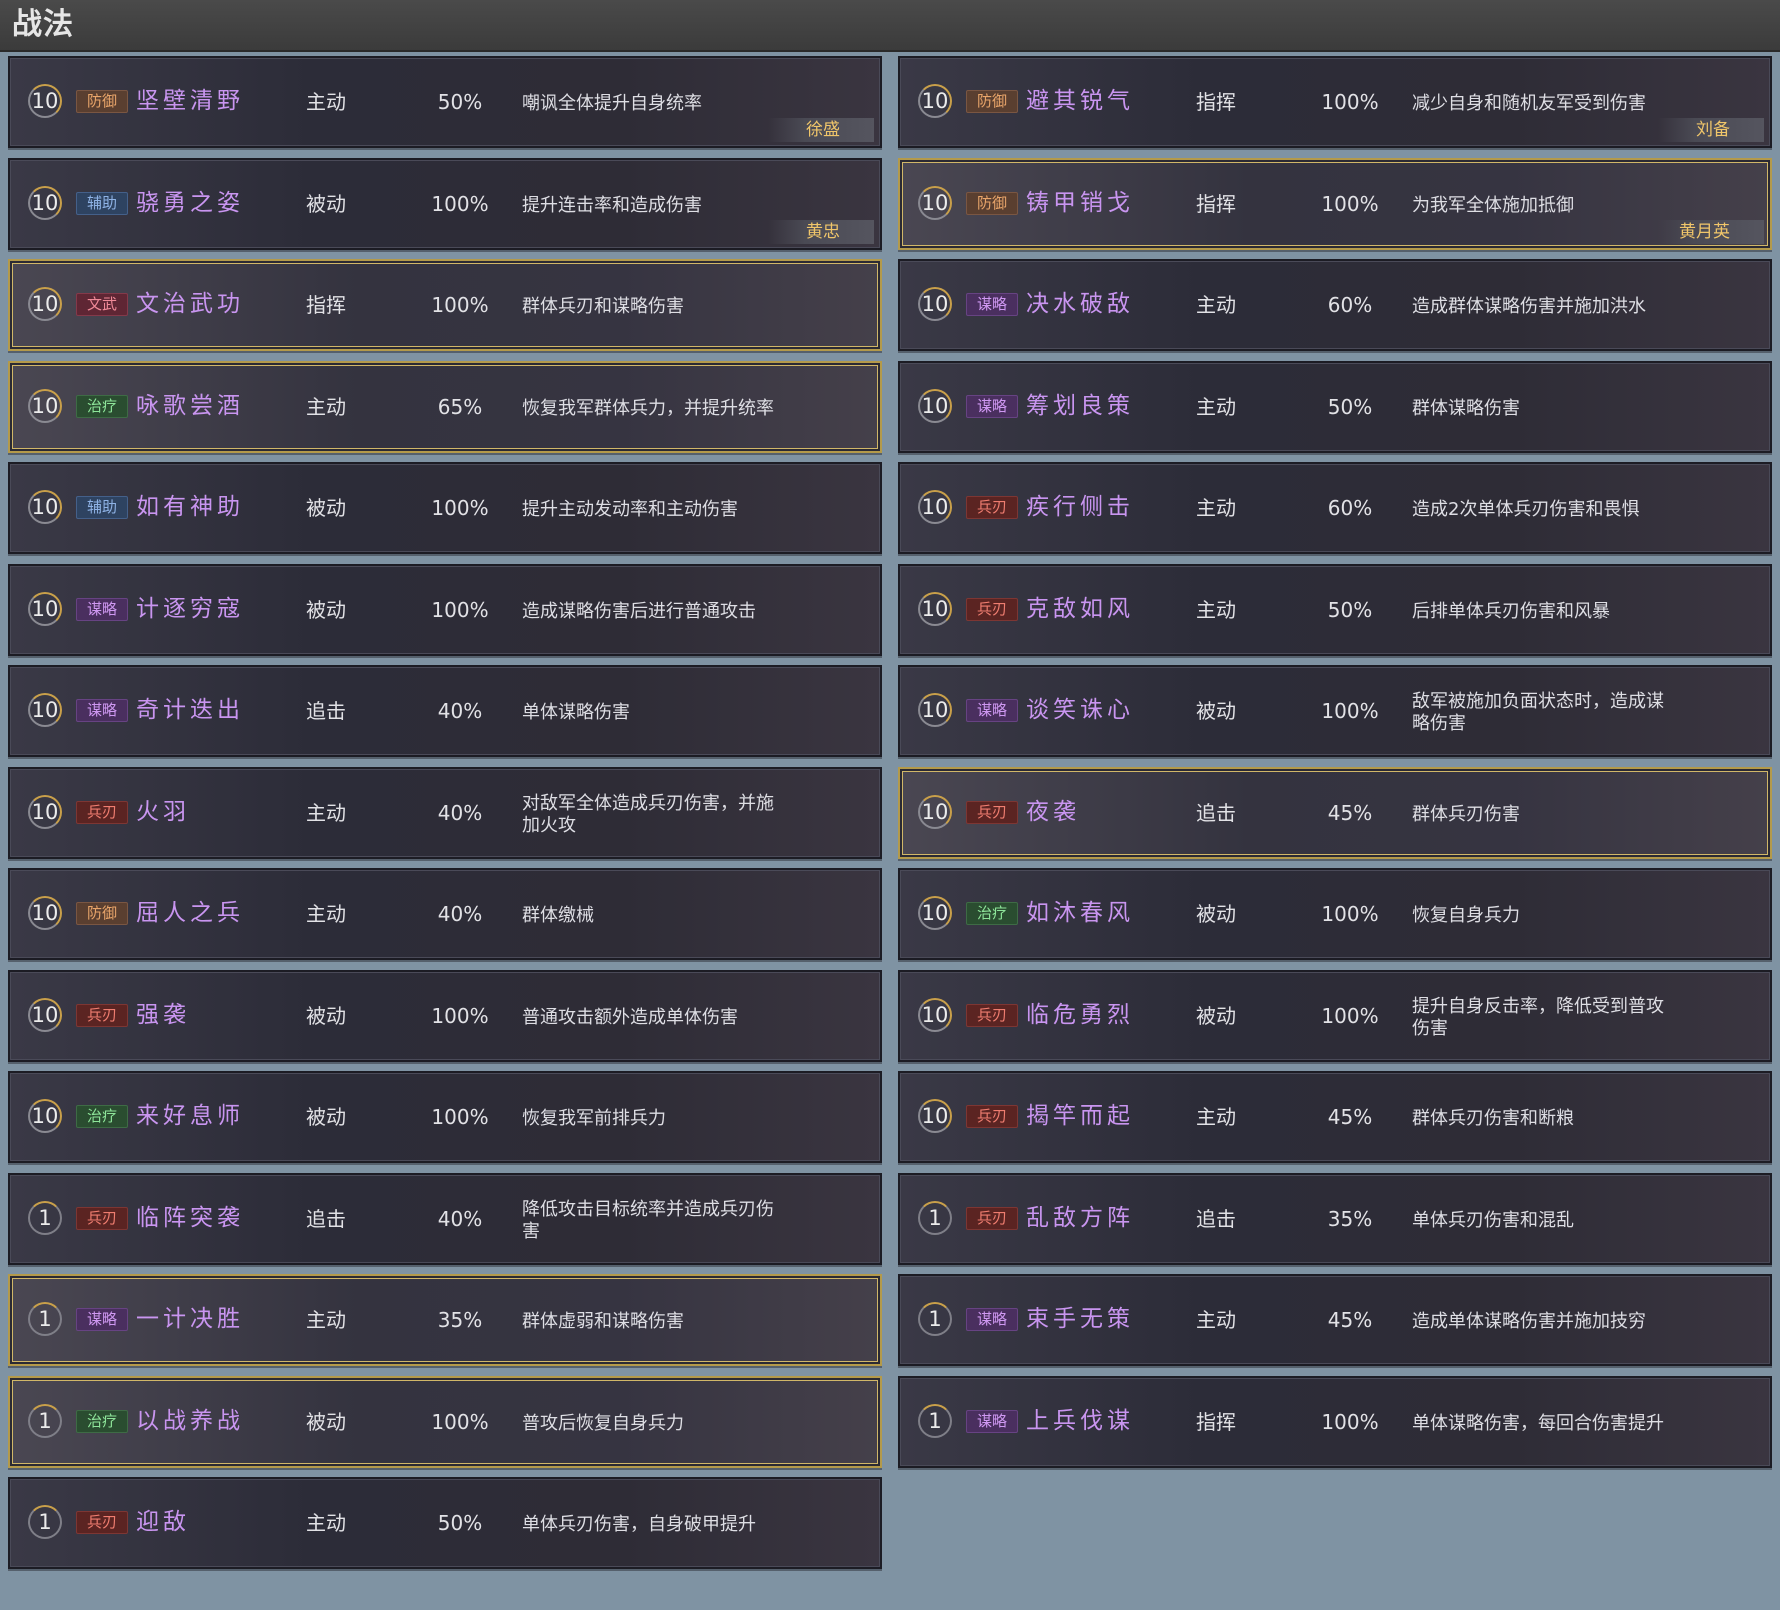 This screenshot has height=1610, width=1780. I want to click on tactic-description-text: 降低攻击目标统率并造成兵刃伤害, so click(648, 1220).